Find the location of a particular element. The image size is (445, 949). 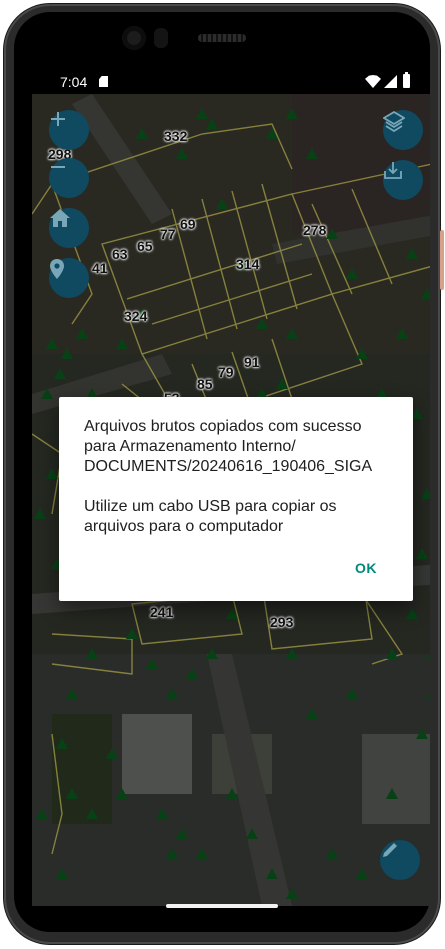

parcel-number-label: 85 is located at coordinates (205, 384).